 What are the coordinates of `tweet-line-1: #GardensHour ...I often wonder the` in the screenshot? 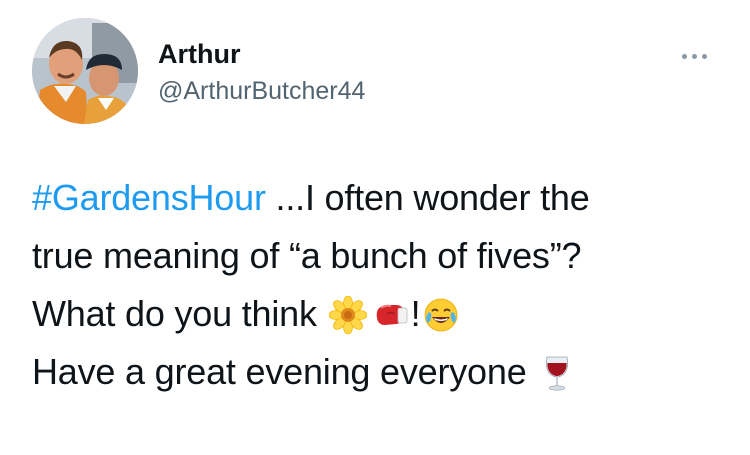 It's located at (382, 198).